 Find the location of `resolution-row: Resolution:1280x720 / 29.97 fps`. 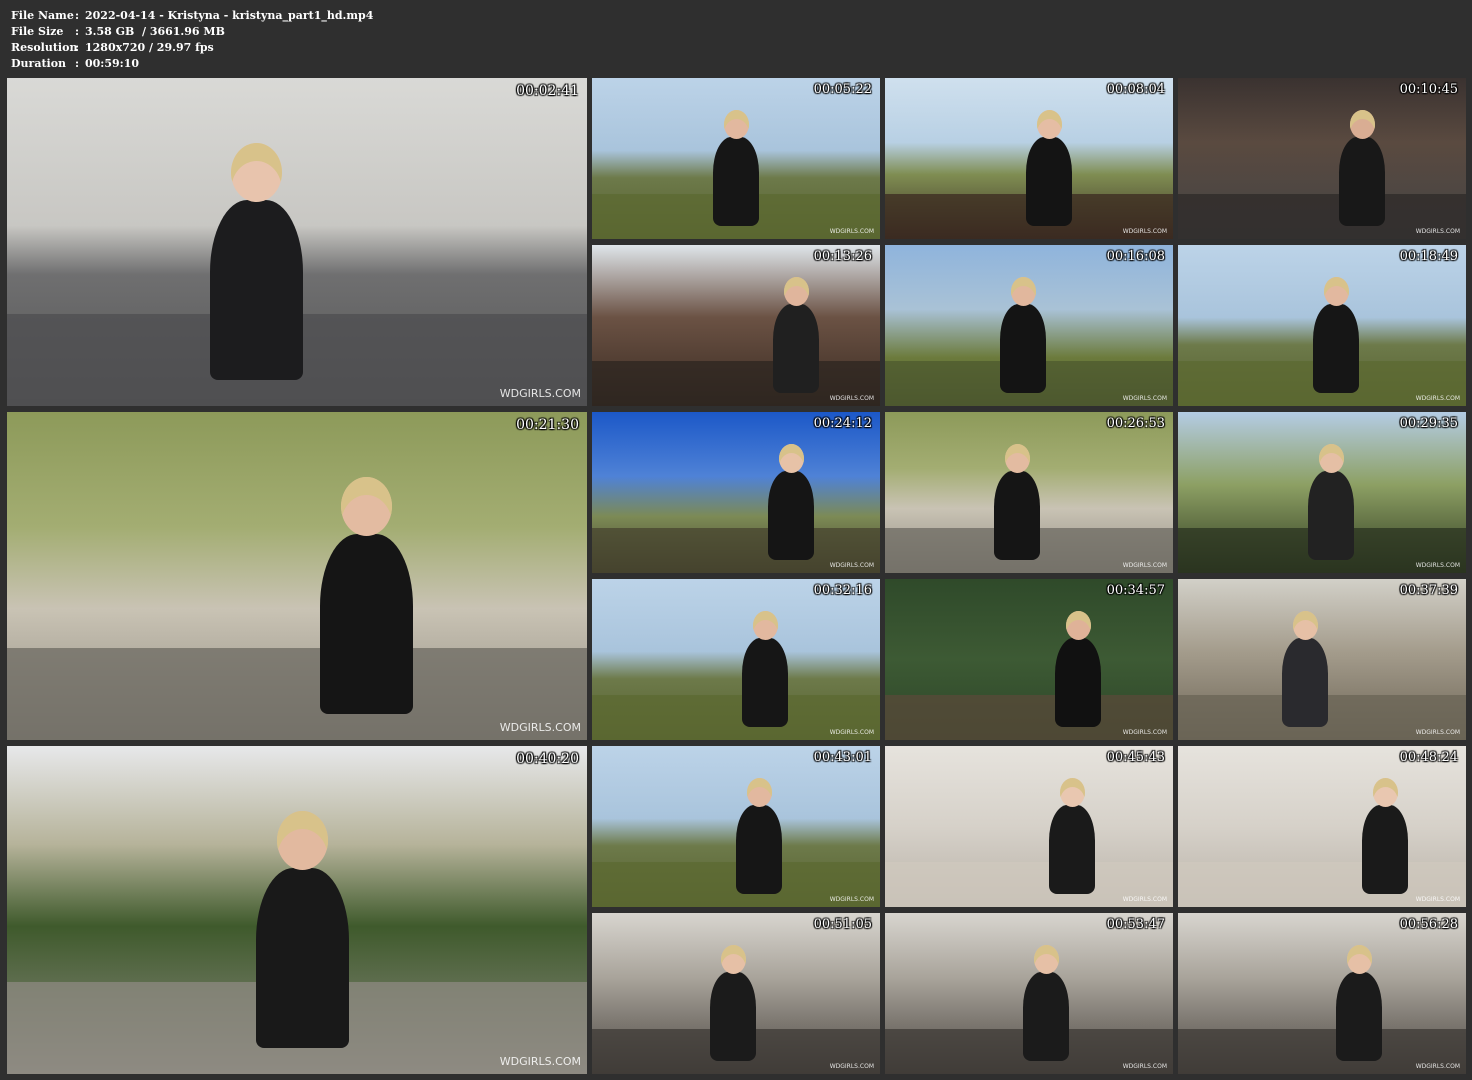

resolution-row: Resolution:1280x720 / 29.97 fps is located at coordinates (112, 47).